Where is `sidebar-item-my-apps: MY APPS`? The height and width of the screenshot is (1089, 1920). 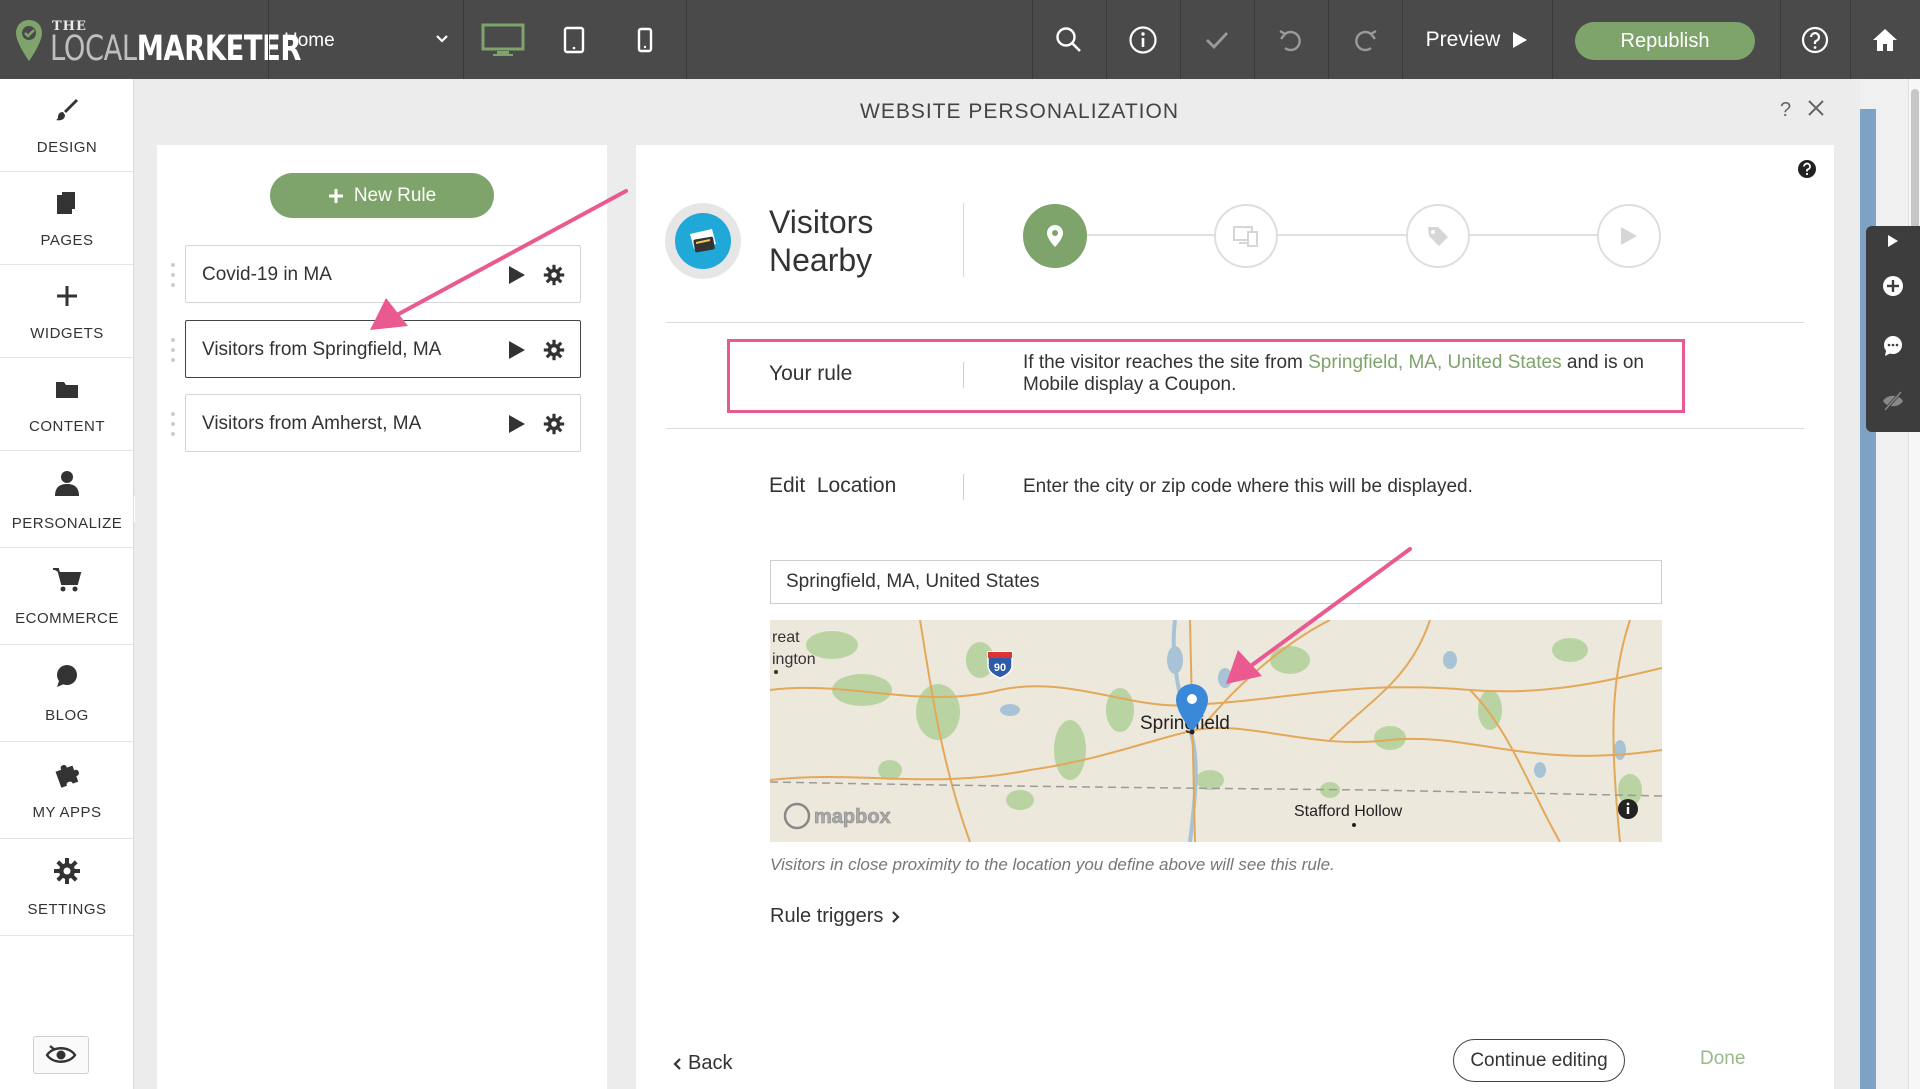
sidebar-item-my-apps: MY APPS is located at coordinates (67, 790).